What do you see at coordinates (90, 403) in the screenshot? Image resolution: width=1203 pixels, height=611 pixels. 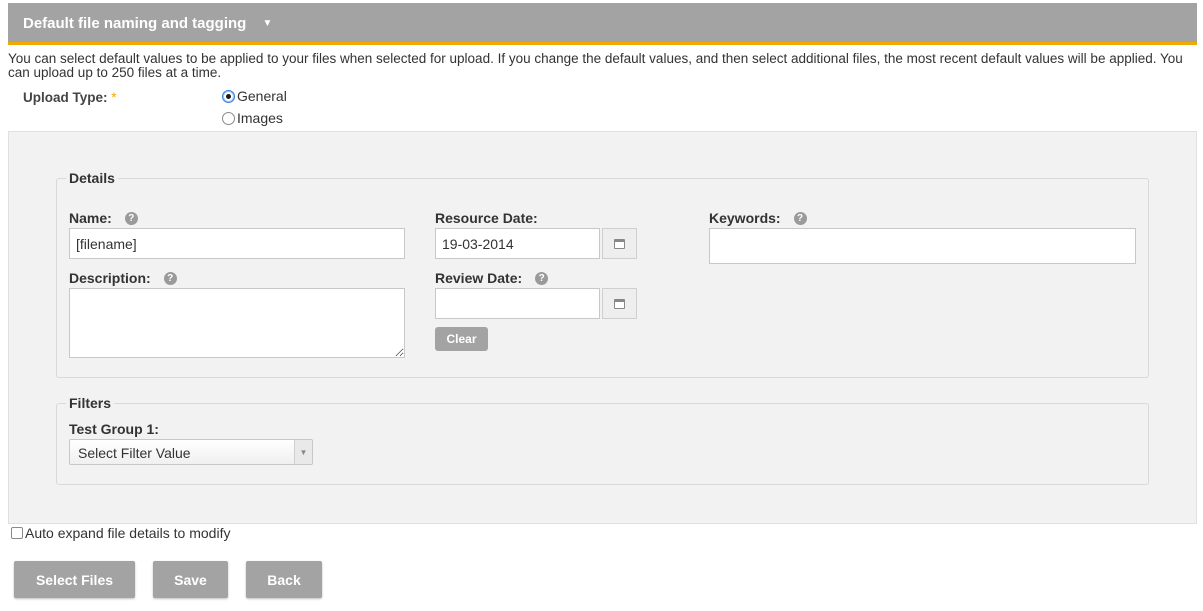 I see `filters-legend: Filters` at bounding box center [90, 403].